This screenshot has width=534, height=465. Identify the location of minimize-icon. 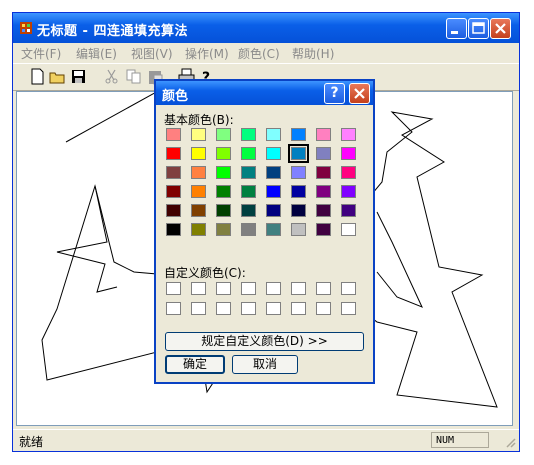
(454, 32).